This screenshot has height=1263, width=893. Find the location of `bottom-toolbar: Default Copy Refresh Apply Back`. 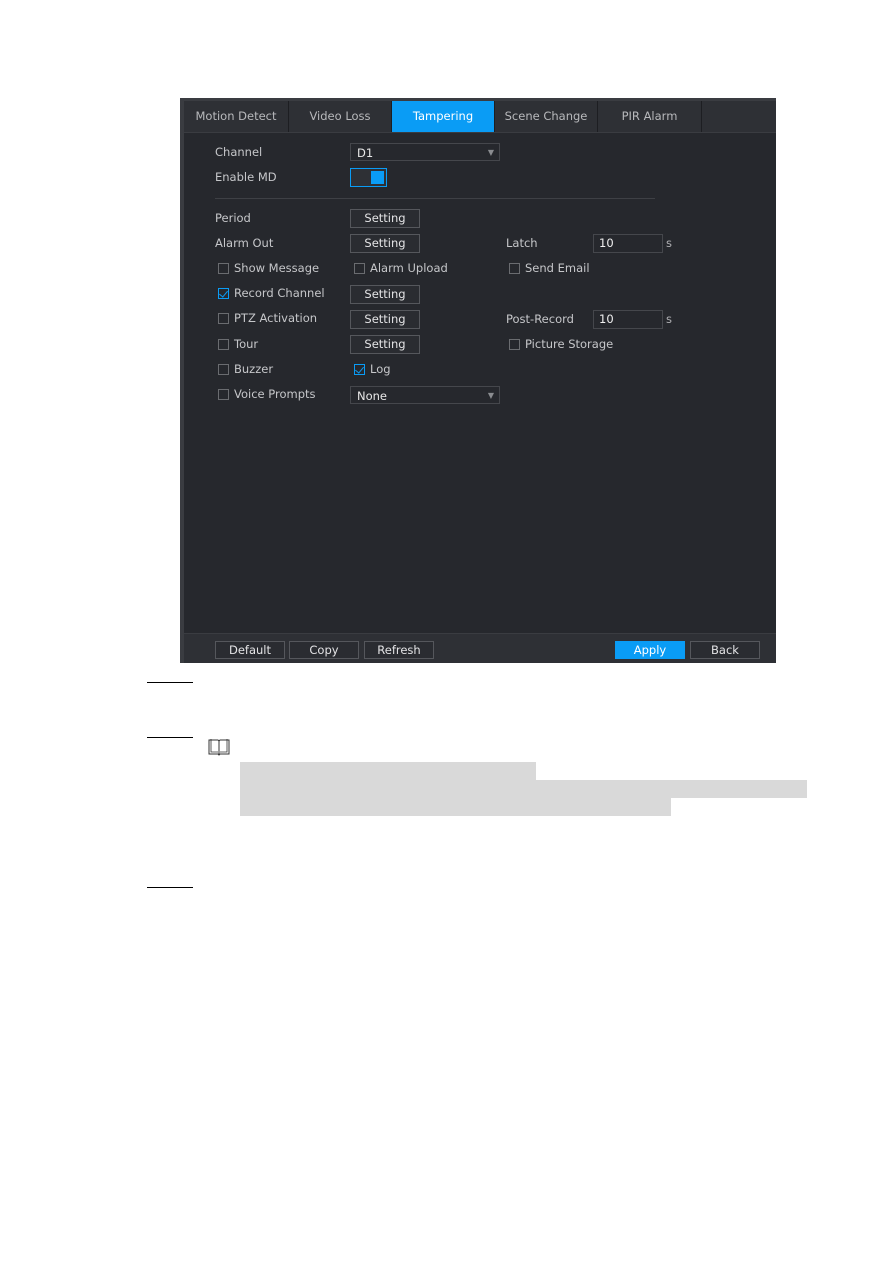

bottom-toolbar: Default Copy Refresh Apply Back is located at coordinates (480, 648).